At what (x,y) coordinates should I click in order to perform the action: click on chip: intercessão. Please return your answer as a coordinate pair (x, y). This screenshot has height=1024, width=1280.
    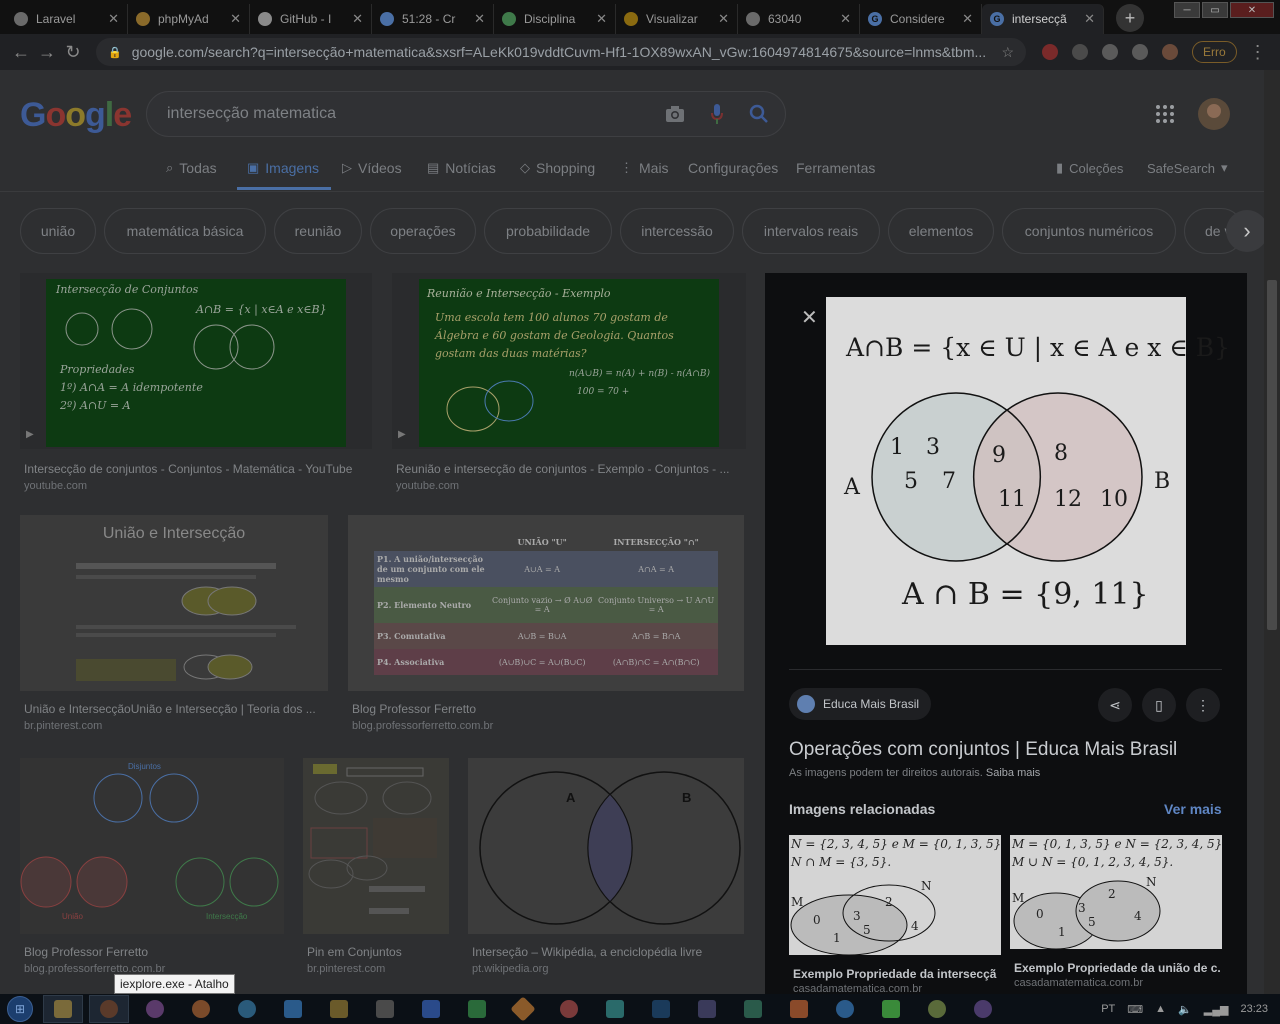
    Looking at the image, I should click on (677, 231).